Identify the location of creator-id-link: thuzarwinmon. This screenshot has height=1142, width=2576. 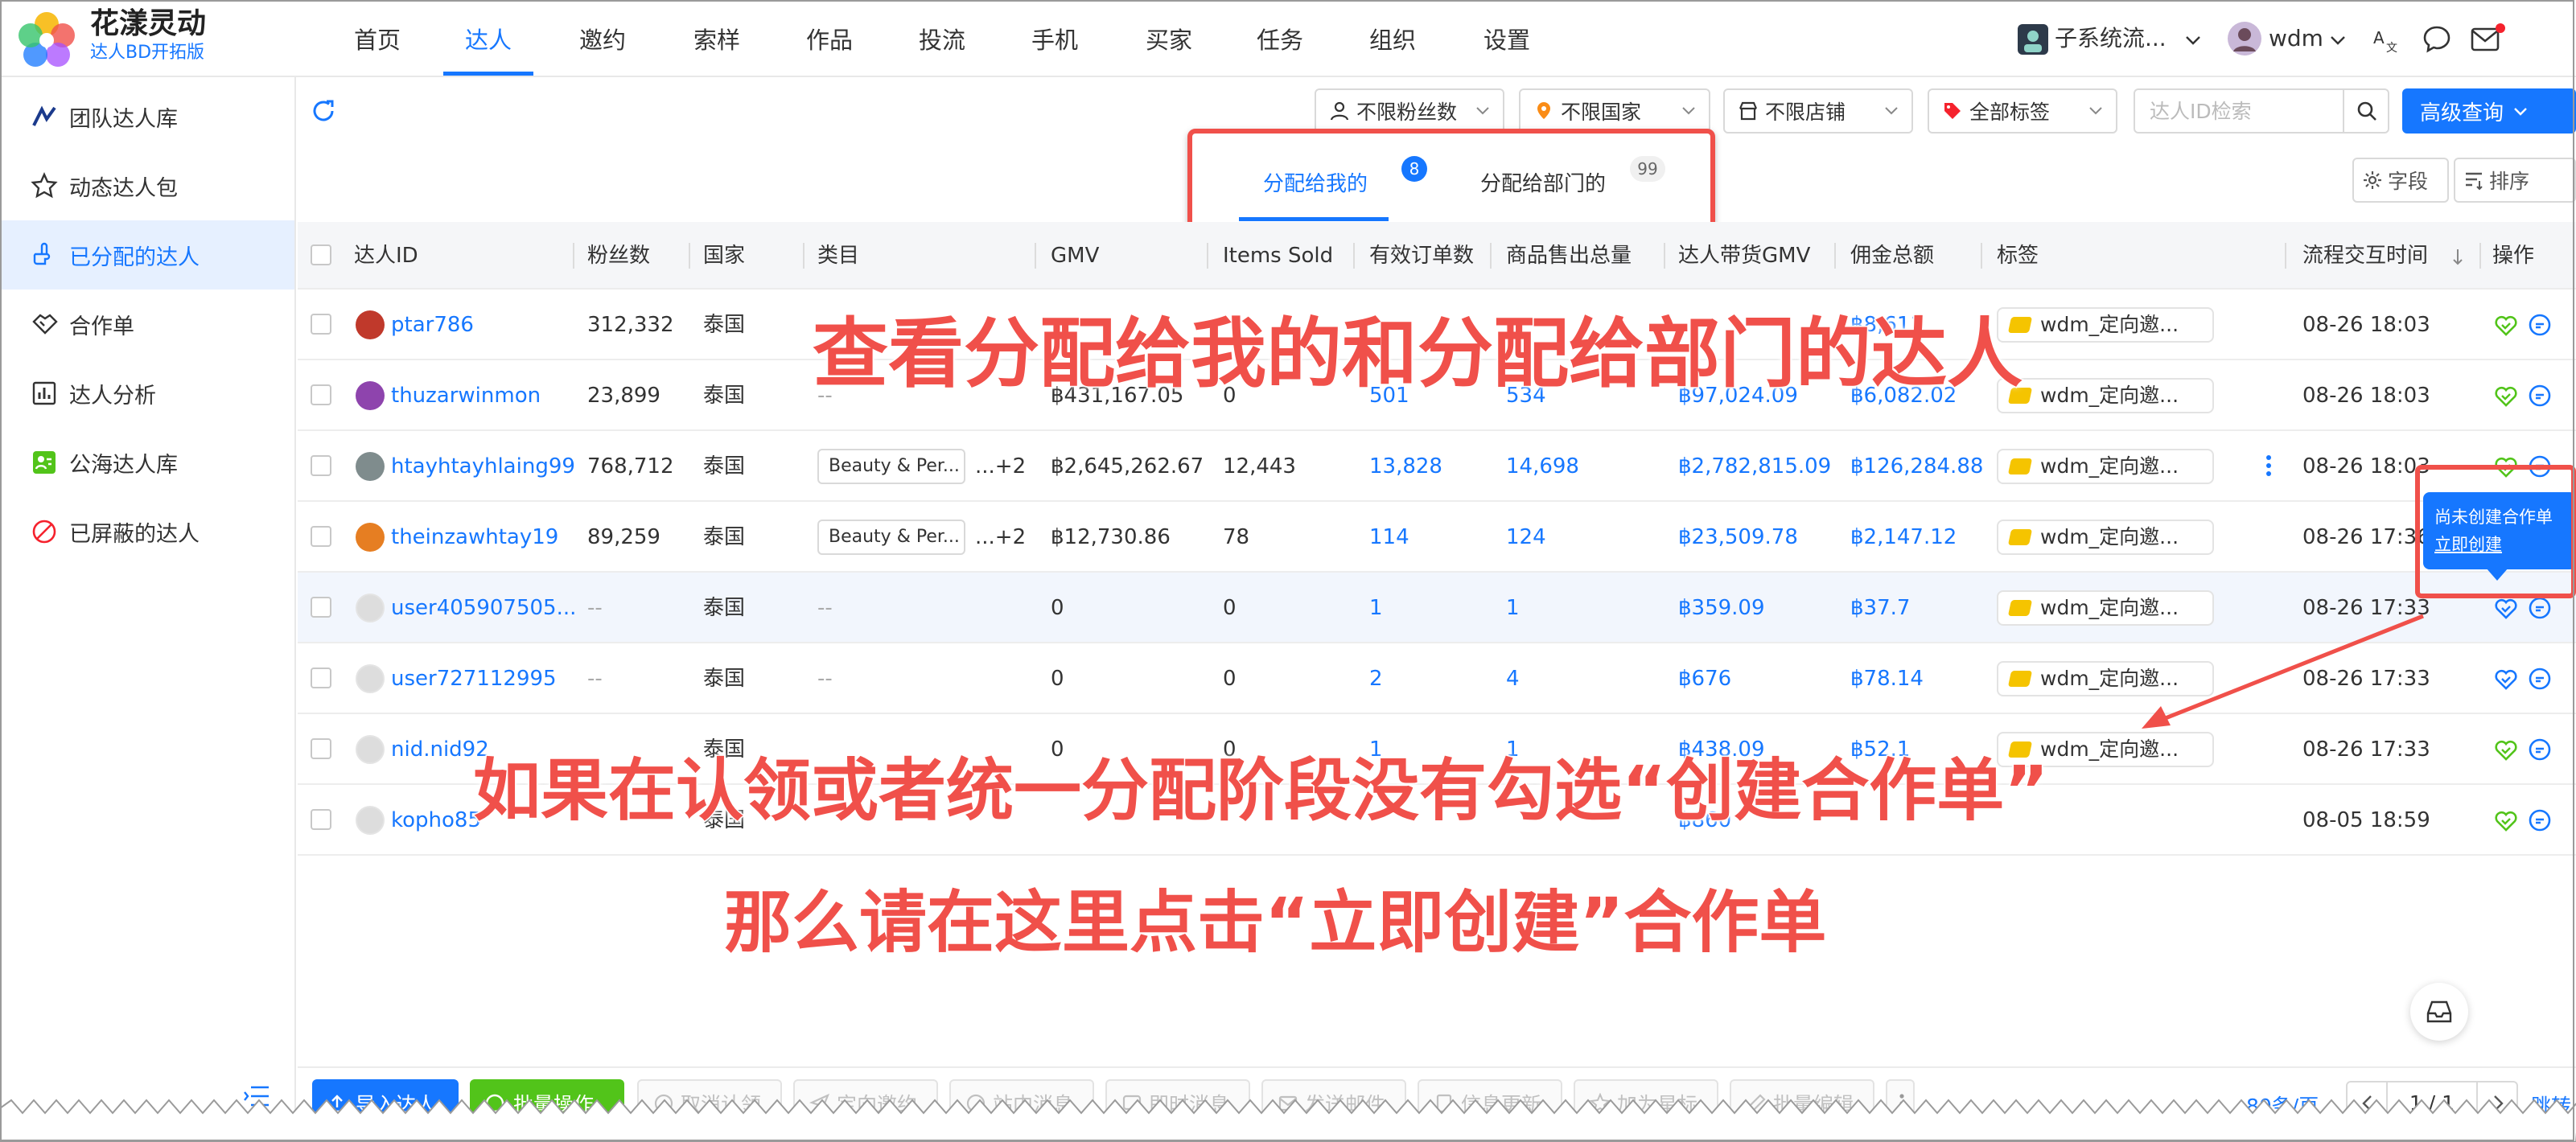
(483, 396).